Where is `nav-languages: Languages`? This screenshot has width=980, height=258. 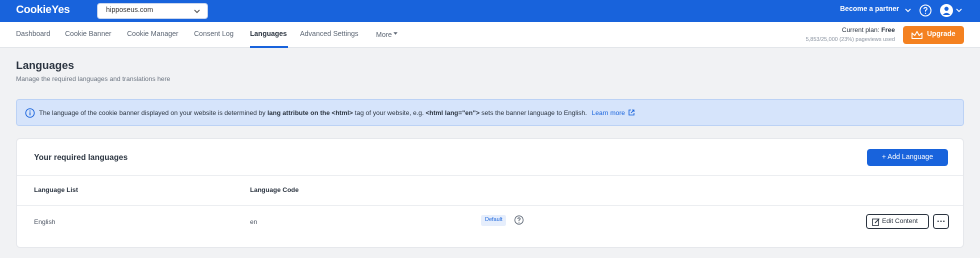
nav-languages: Languages is located at coordinates (268, 34).